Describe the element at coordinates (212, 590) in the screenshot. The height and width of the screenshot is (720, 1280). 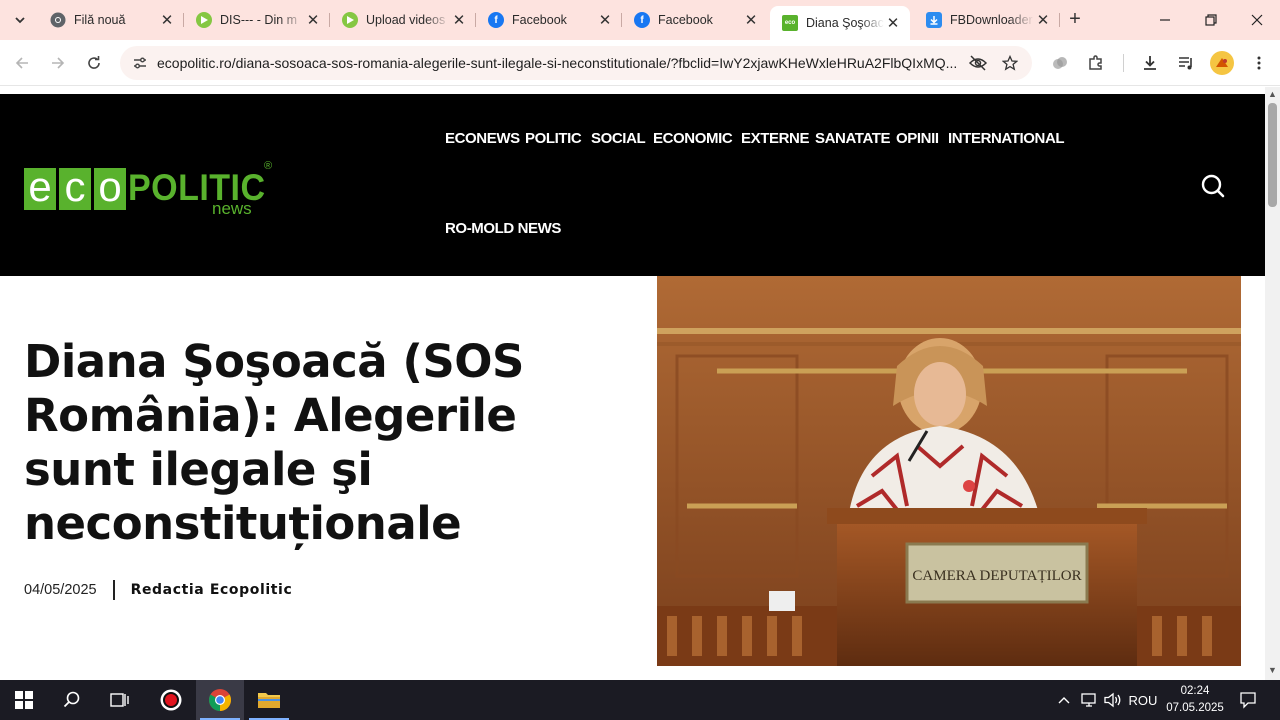
I see `article-author: Redactia Ecopolitic` at that location.